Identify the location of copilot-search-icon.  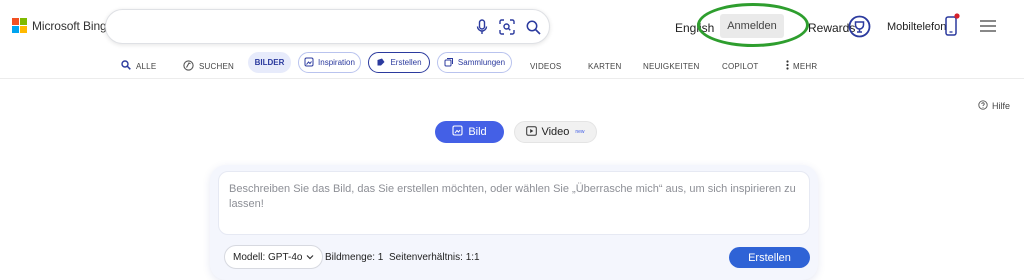
(188, 66).